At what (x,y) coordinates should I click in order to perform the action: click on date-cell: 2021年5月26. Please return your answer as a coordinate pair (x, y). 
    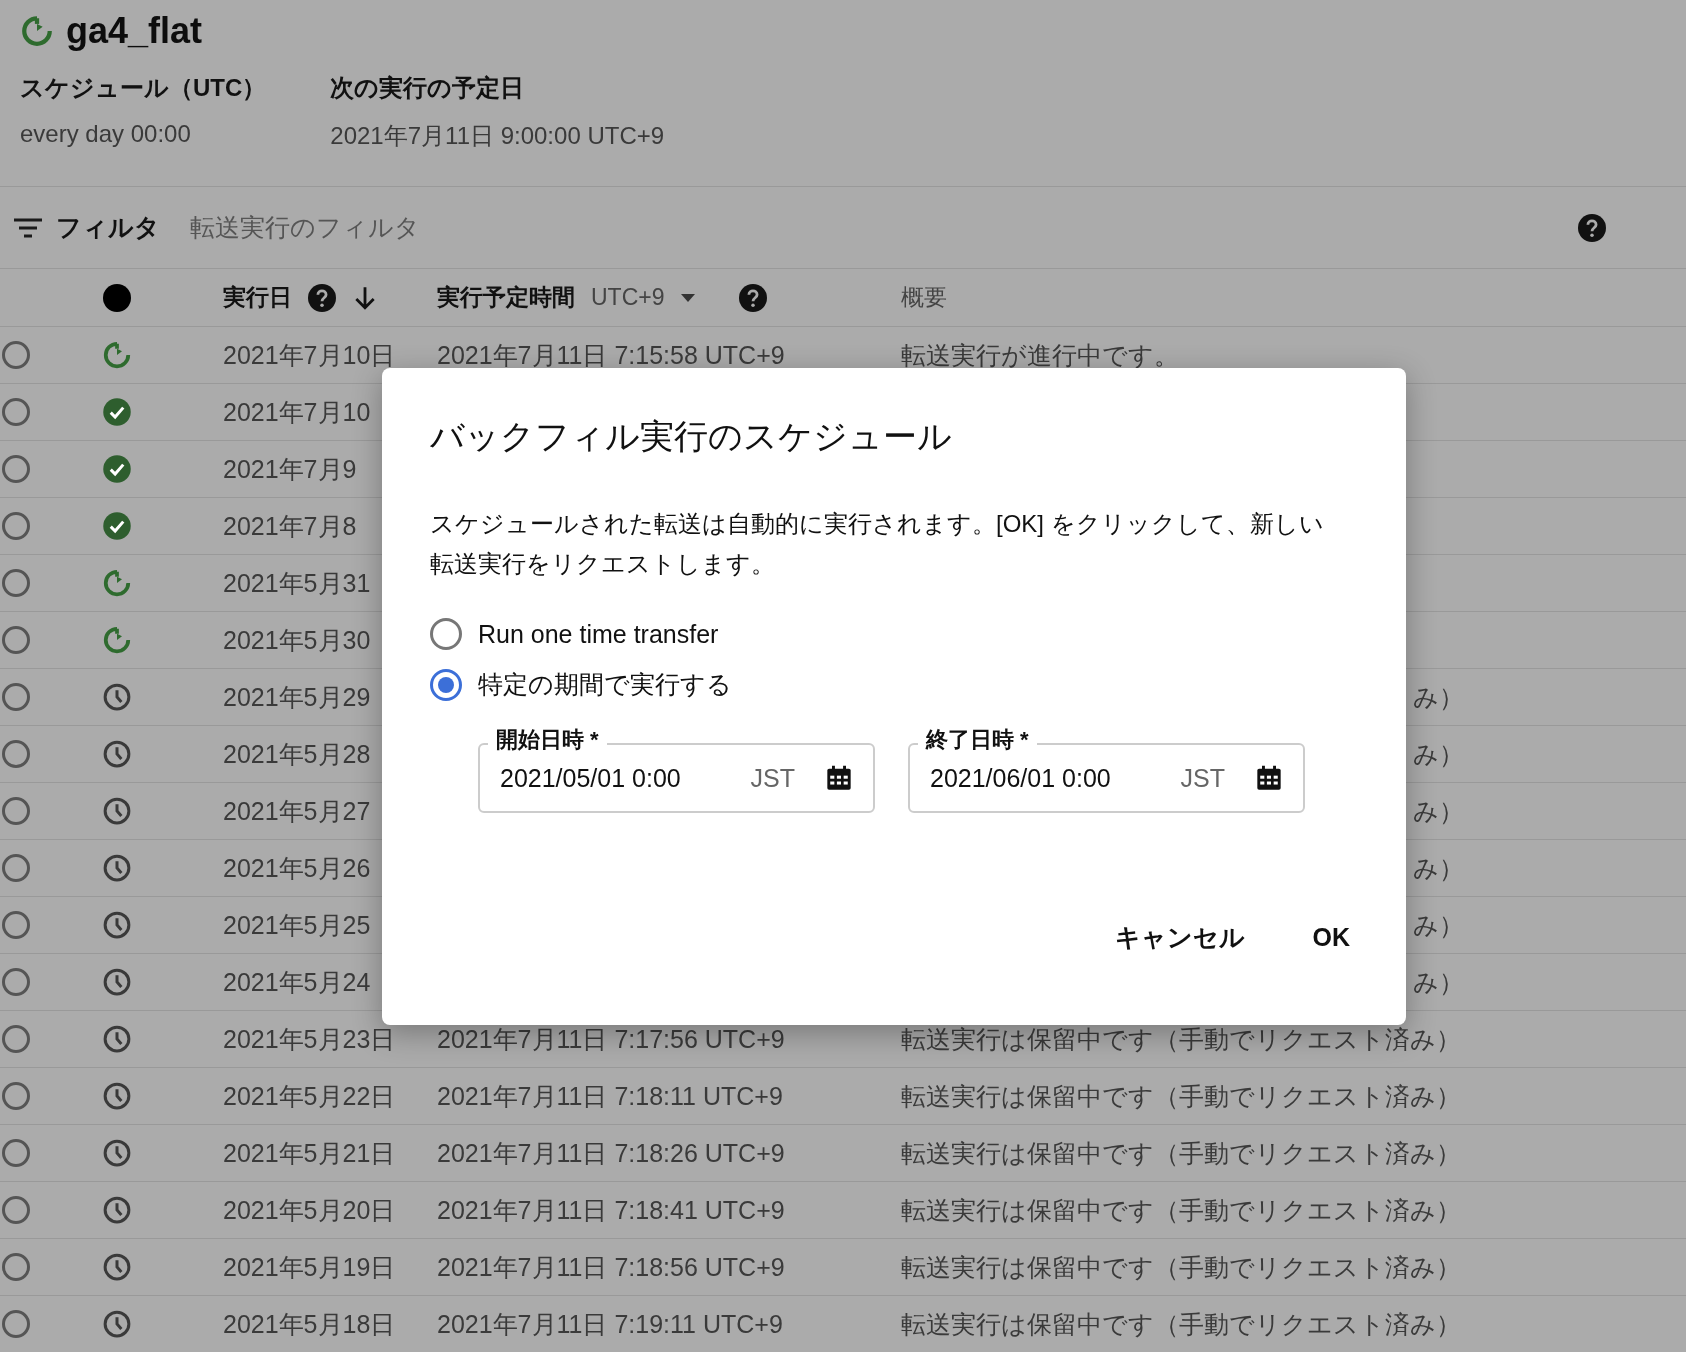
    Looking at the image, I should click on (297, 867).